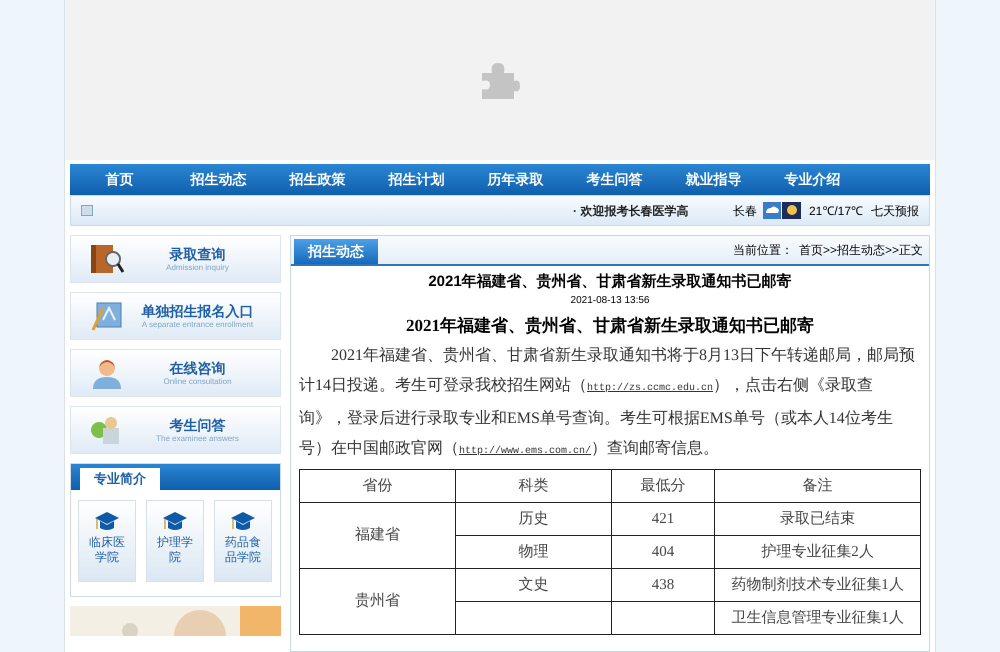  What do you see at coordinates (534, 519) in the screenshot?
I see `subject-cell: 历史` at bounding box center [534, 519].